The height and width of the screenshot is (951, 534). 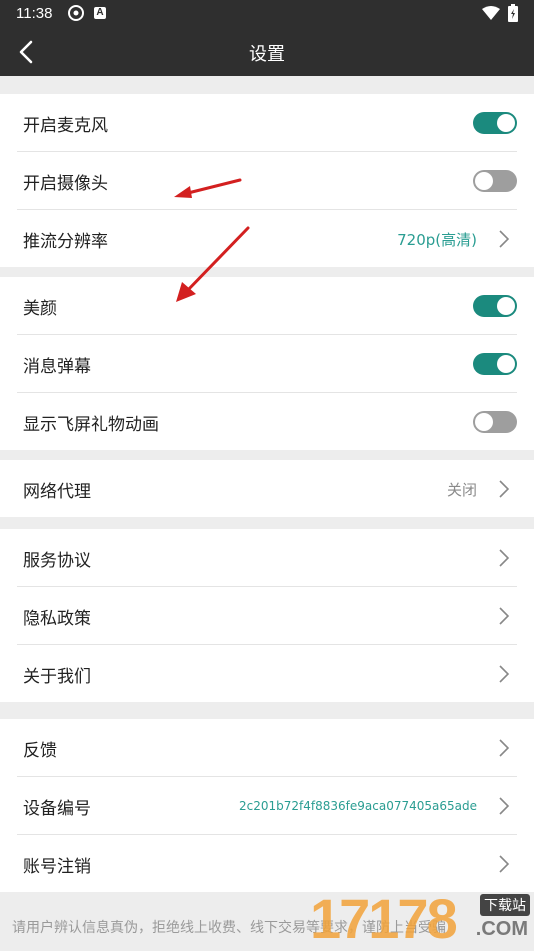 I want to click on setting-service-agreement: 服务协议, so click(x=267, y=558).